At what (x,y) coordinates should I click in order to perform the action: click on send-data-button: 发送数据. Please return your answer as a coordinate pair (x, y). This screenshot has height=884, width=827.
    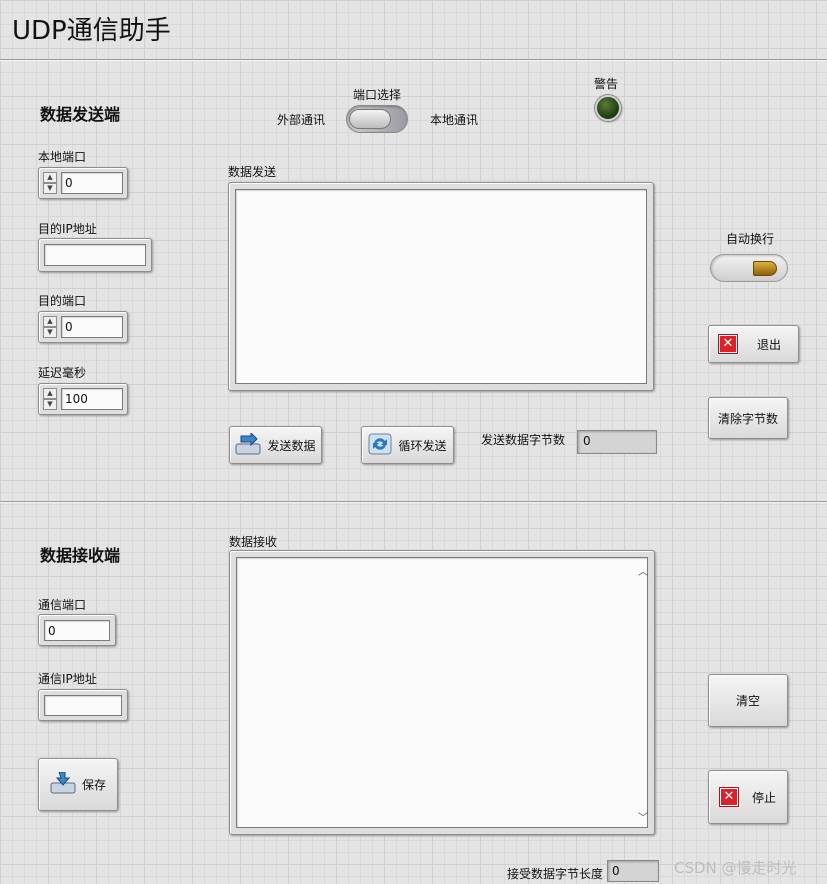
    Looking at the image, I should click on (275, 445).